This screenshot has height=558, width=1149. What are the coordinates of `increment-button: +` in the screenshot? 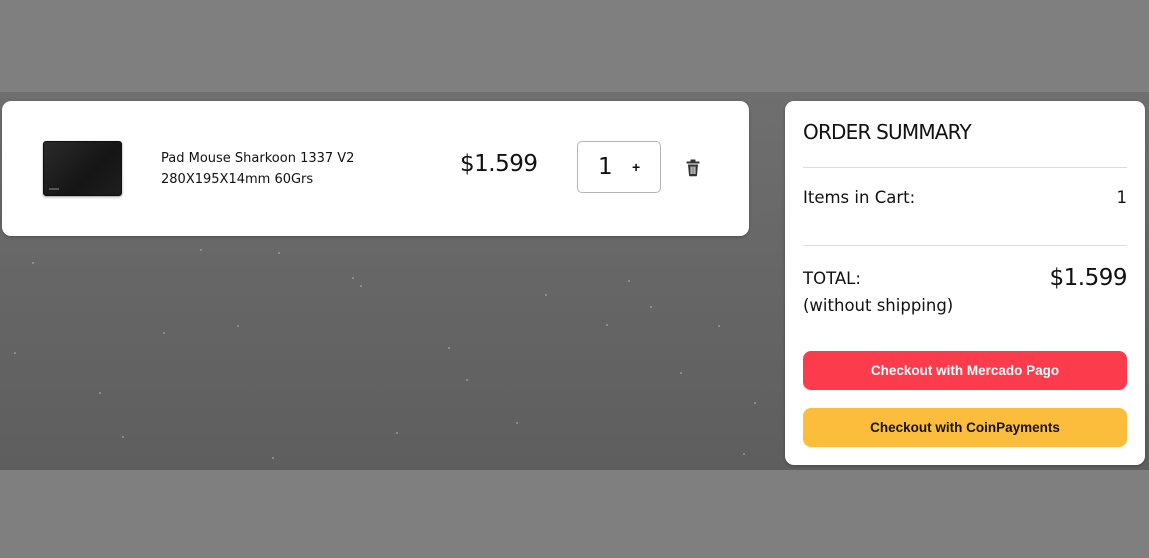 It's located at (636, 167).